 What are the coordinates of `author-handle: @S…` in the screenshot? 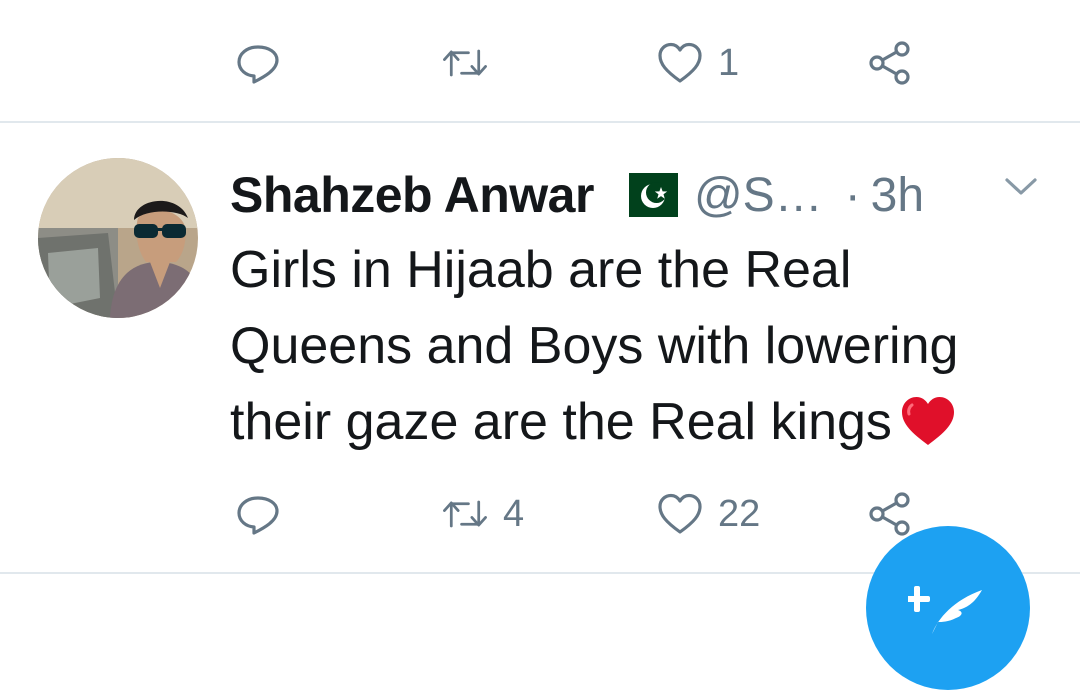 It's located at (758, 195).